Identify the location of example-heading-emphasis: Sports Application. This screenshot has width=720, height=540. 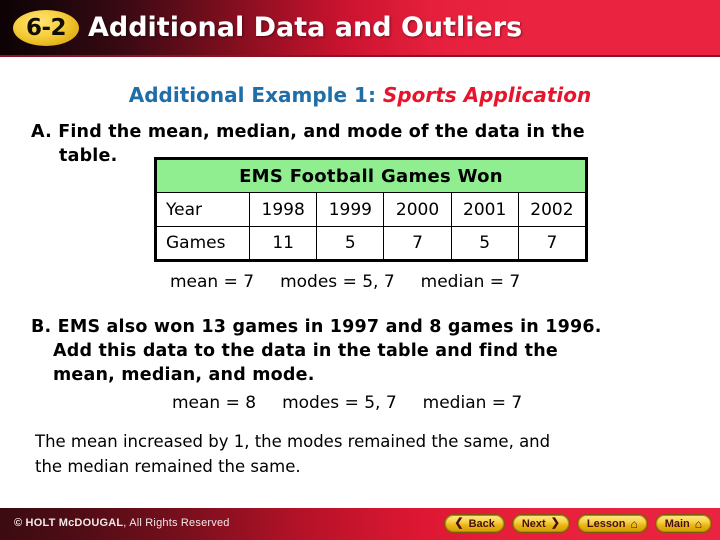
(487, 95).